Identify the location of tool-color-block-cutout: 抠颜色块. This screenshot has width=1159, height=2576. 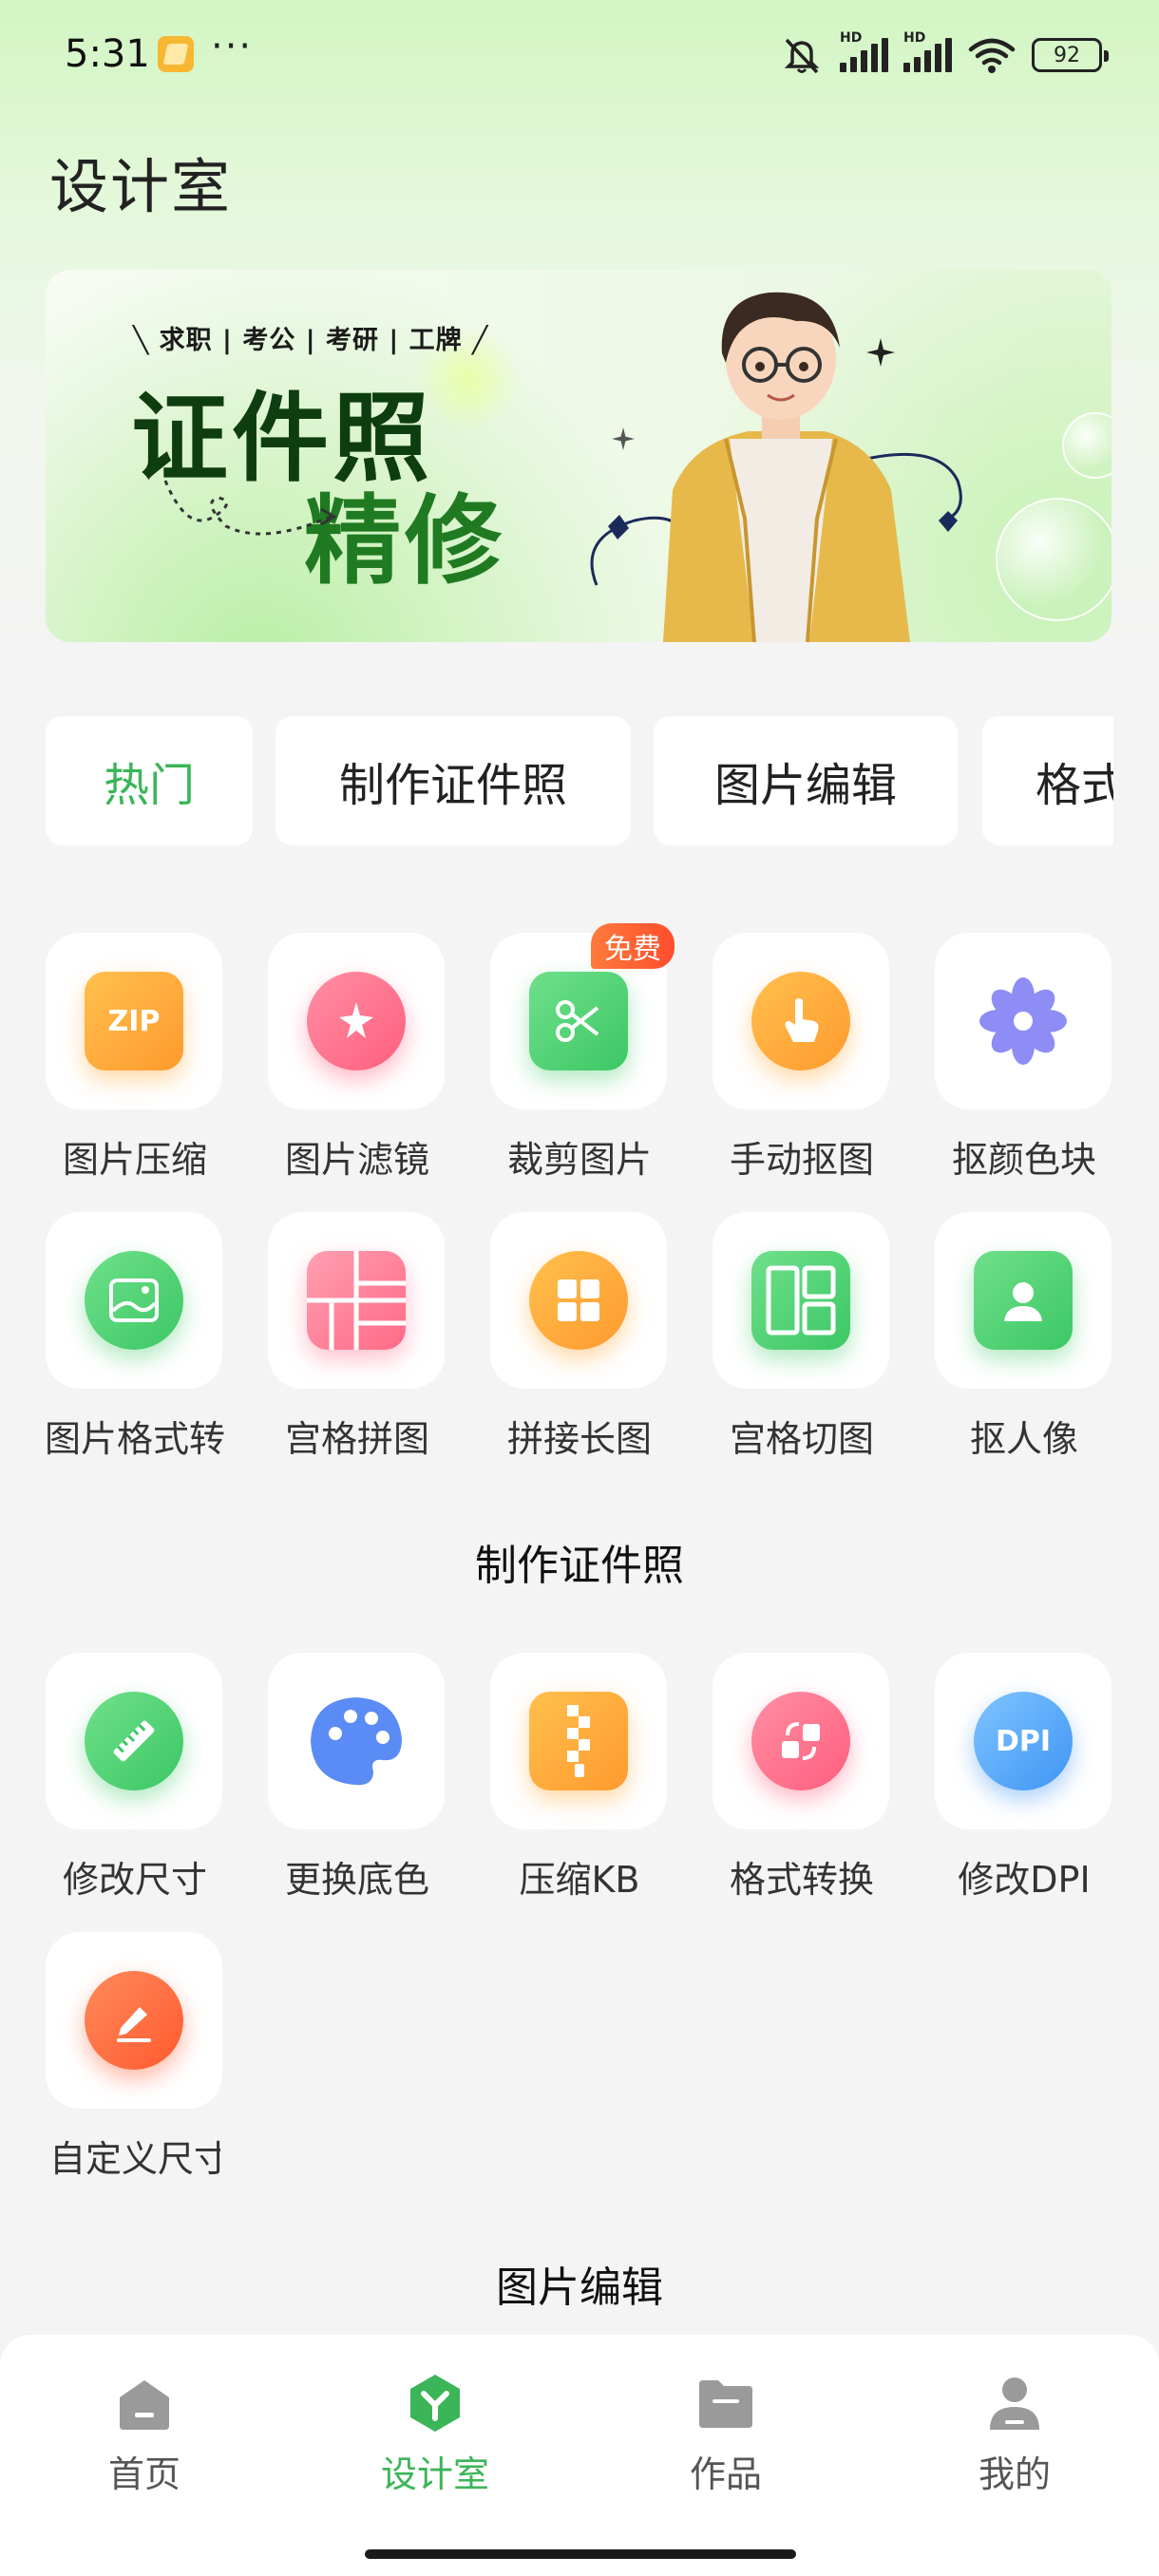
(1024, 1058).